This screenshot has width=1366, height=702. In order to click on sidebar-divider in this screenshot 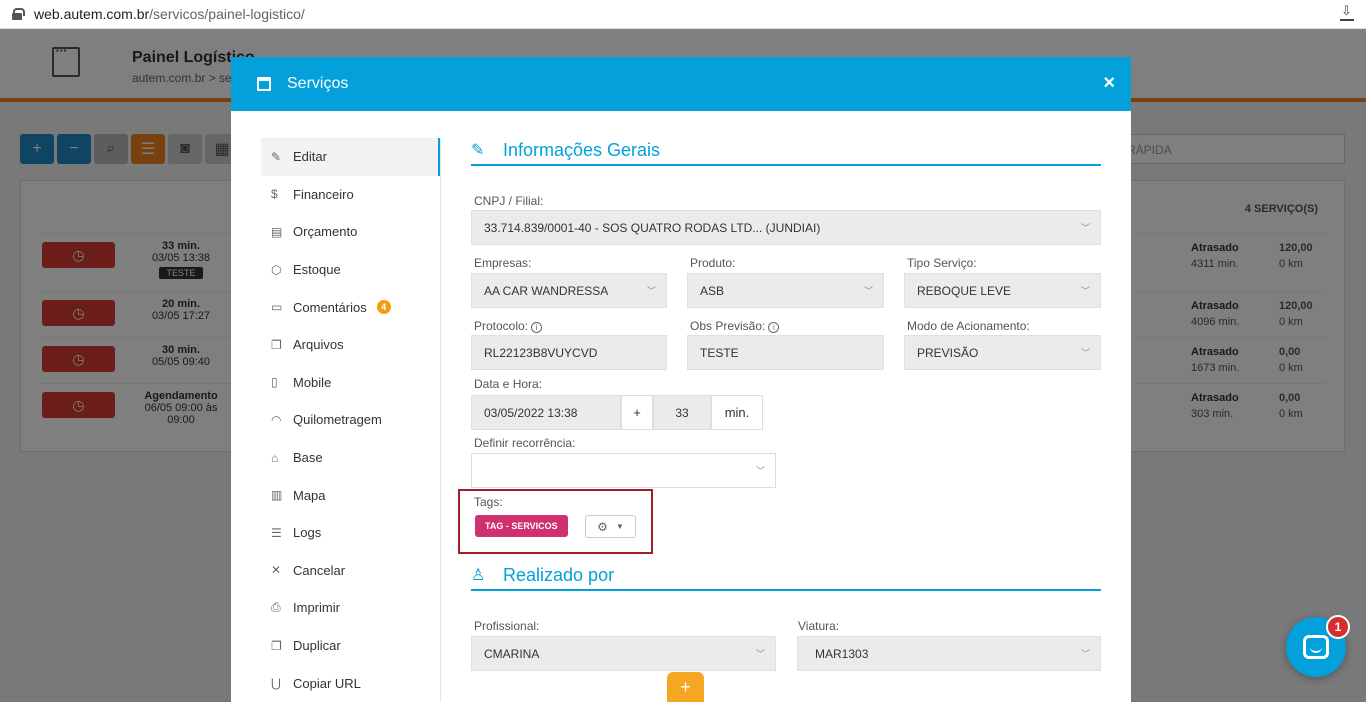, I will do `click(440, 420)`.